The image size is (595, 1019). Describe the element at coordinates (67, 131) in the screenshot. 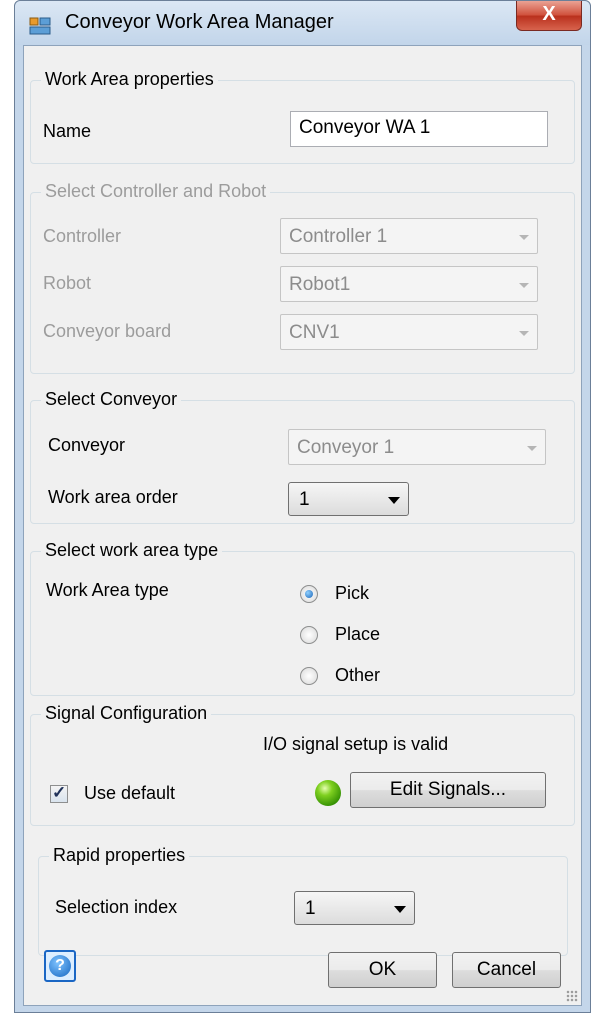

I see `name-label: Name` at that location.